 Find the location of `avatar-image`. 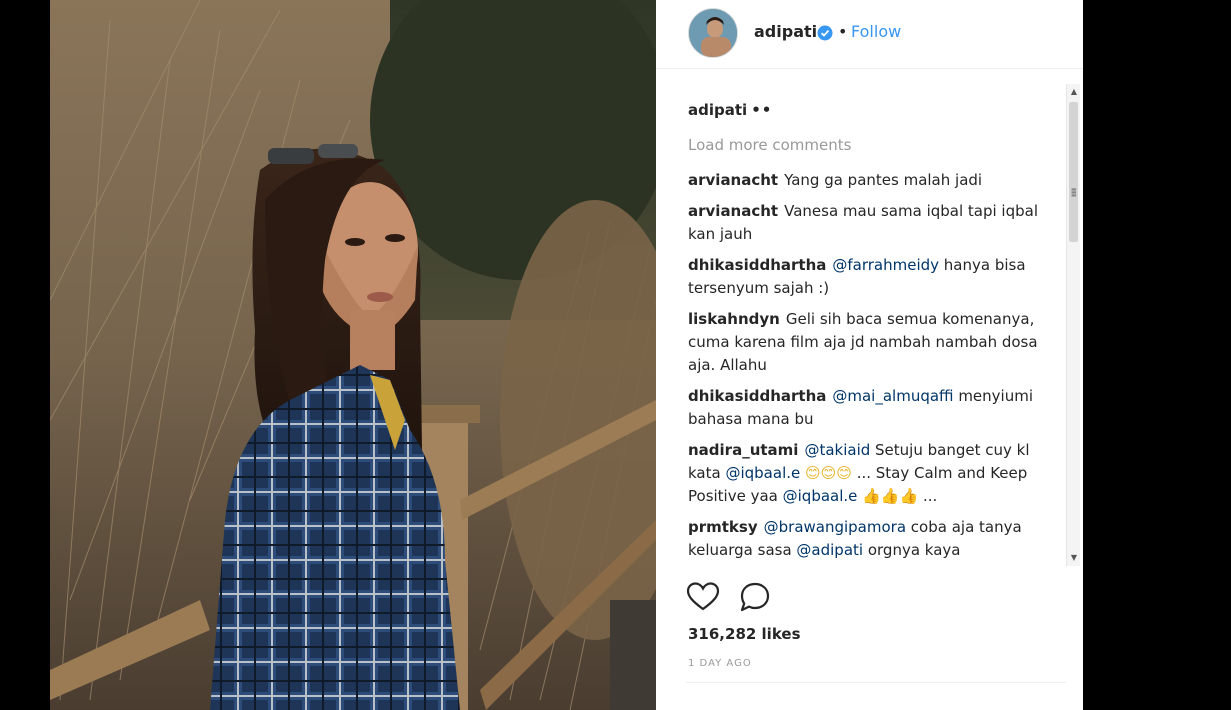

avatar-image is located at coordinates (713, 33).